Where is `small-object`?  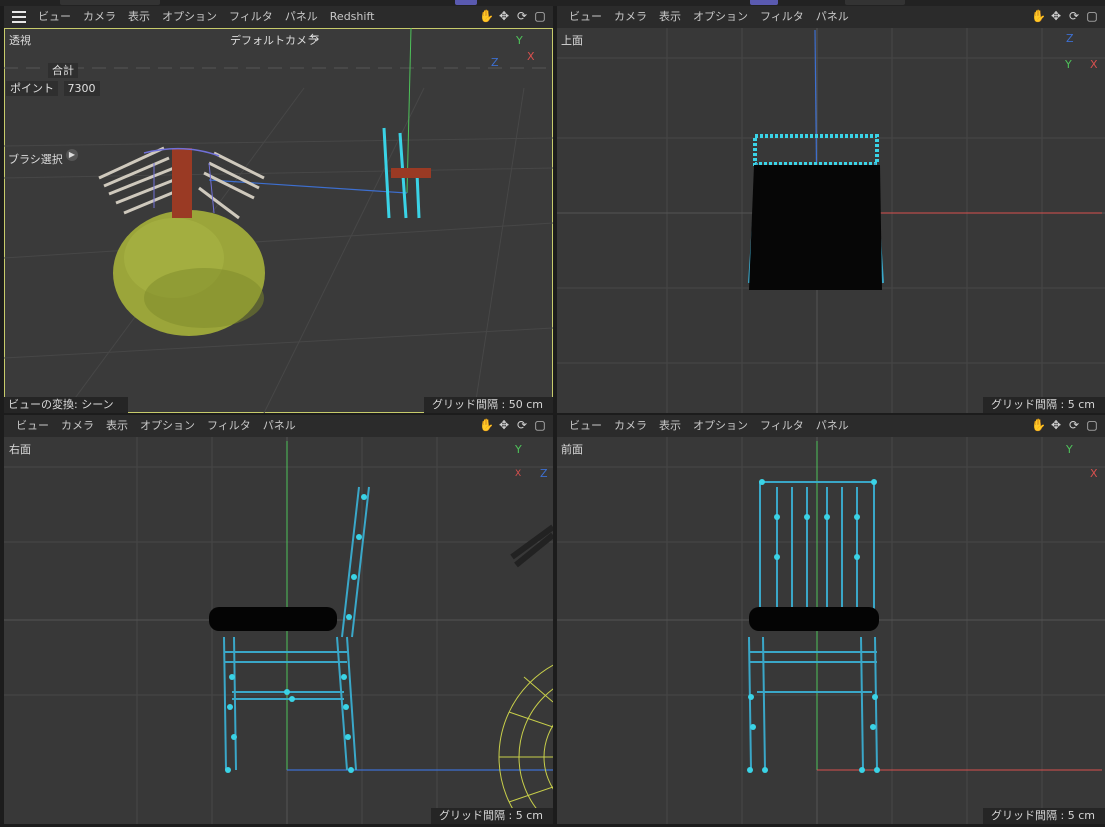
small-object is located at coordinates (531, 546).